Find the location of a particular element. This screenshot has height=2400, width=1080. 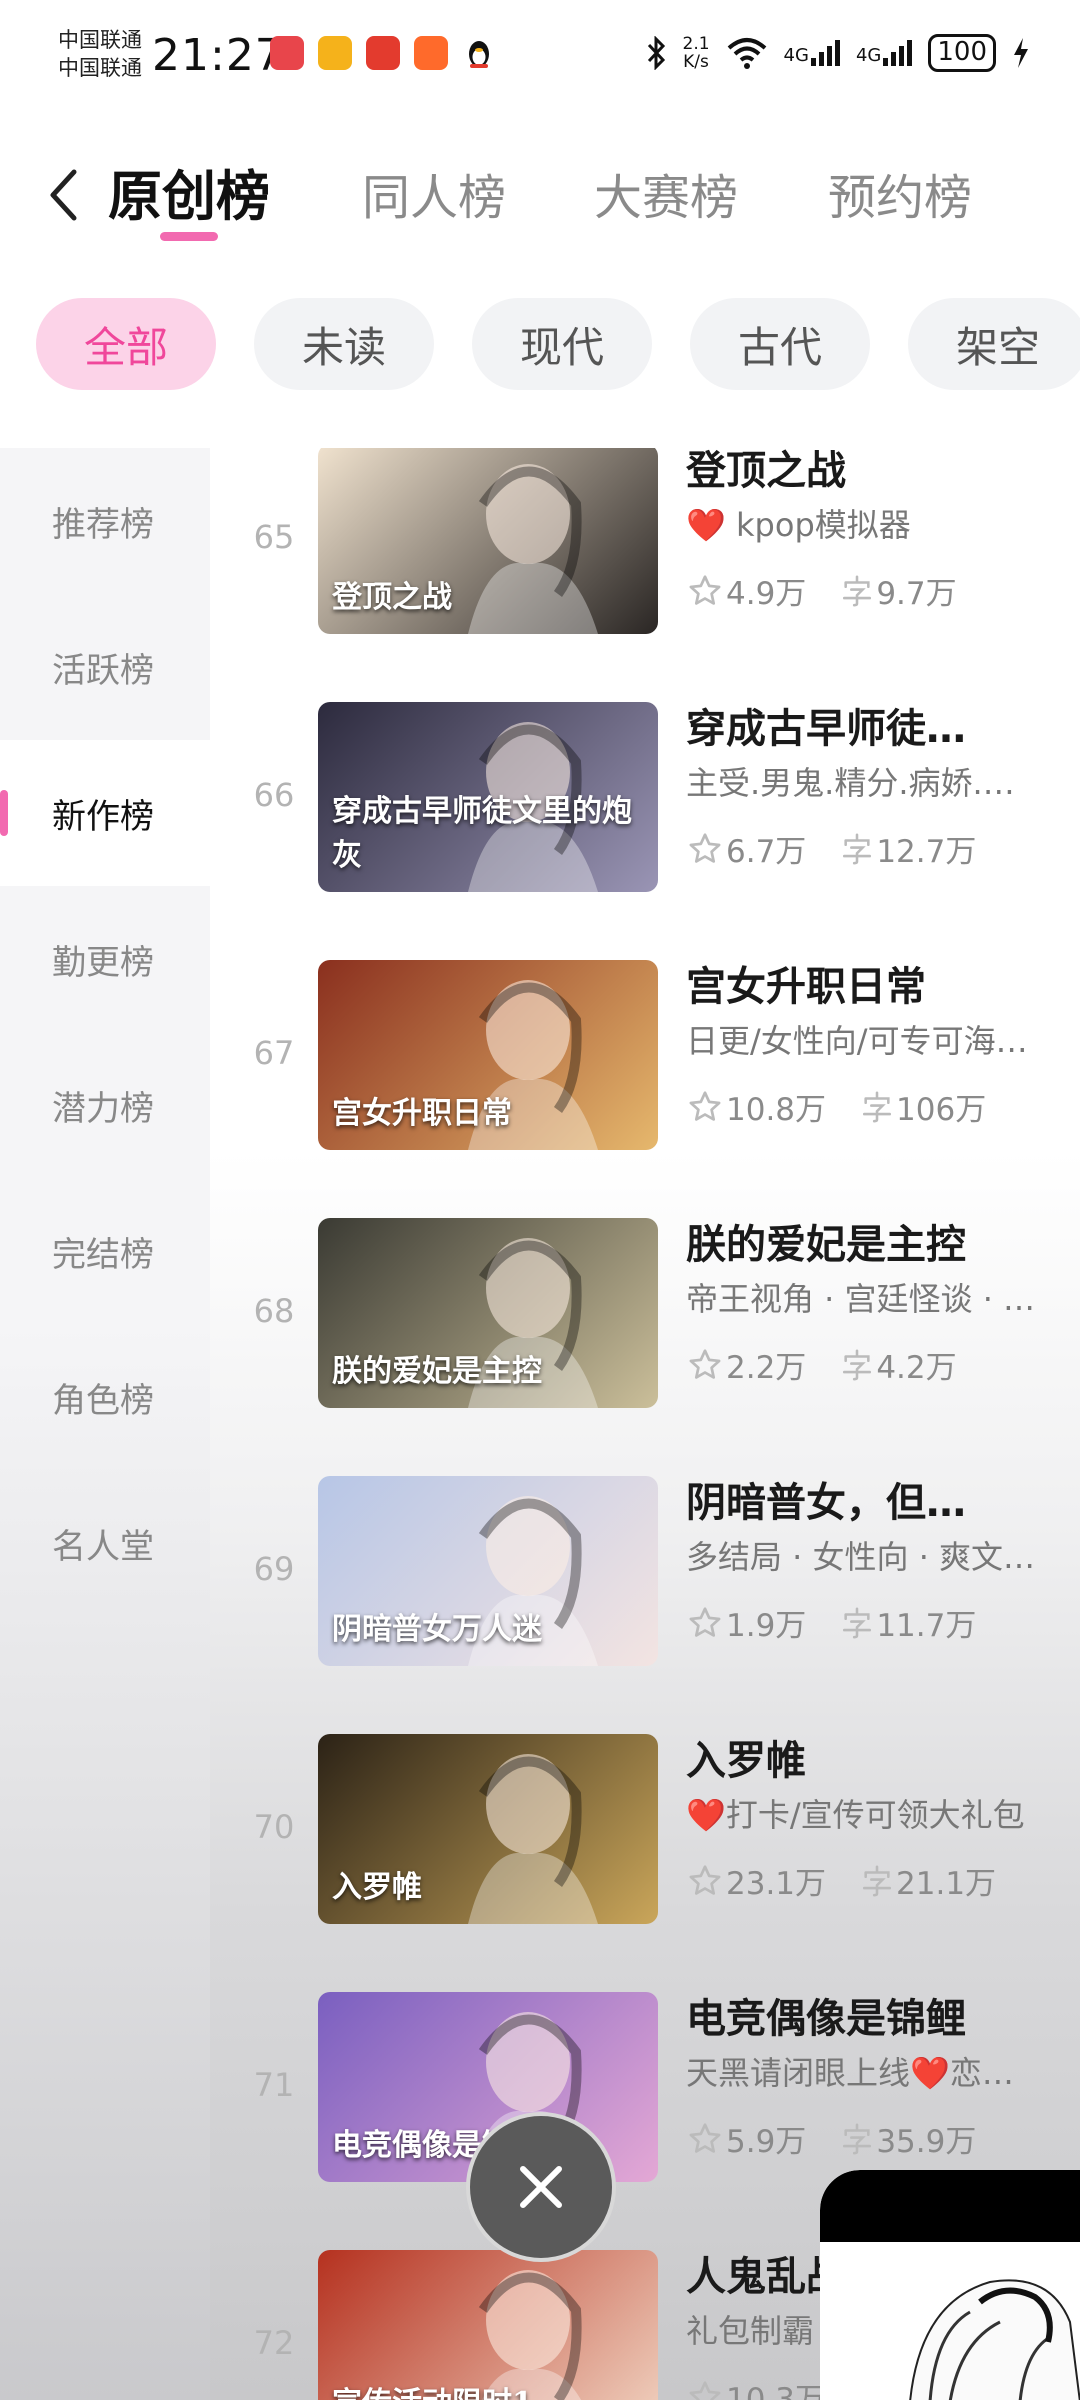

battery-indicator: 100 is located at coordinates (962, 53).